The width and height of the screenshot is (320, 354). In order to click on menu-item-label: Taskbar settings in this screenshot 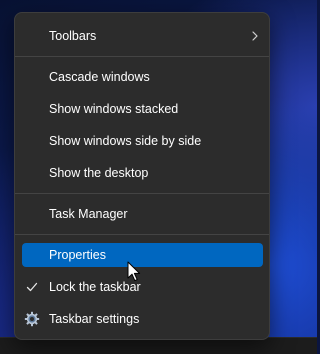, I will do `click(94, 319)`.